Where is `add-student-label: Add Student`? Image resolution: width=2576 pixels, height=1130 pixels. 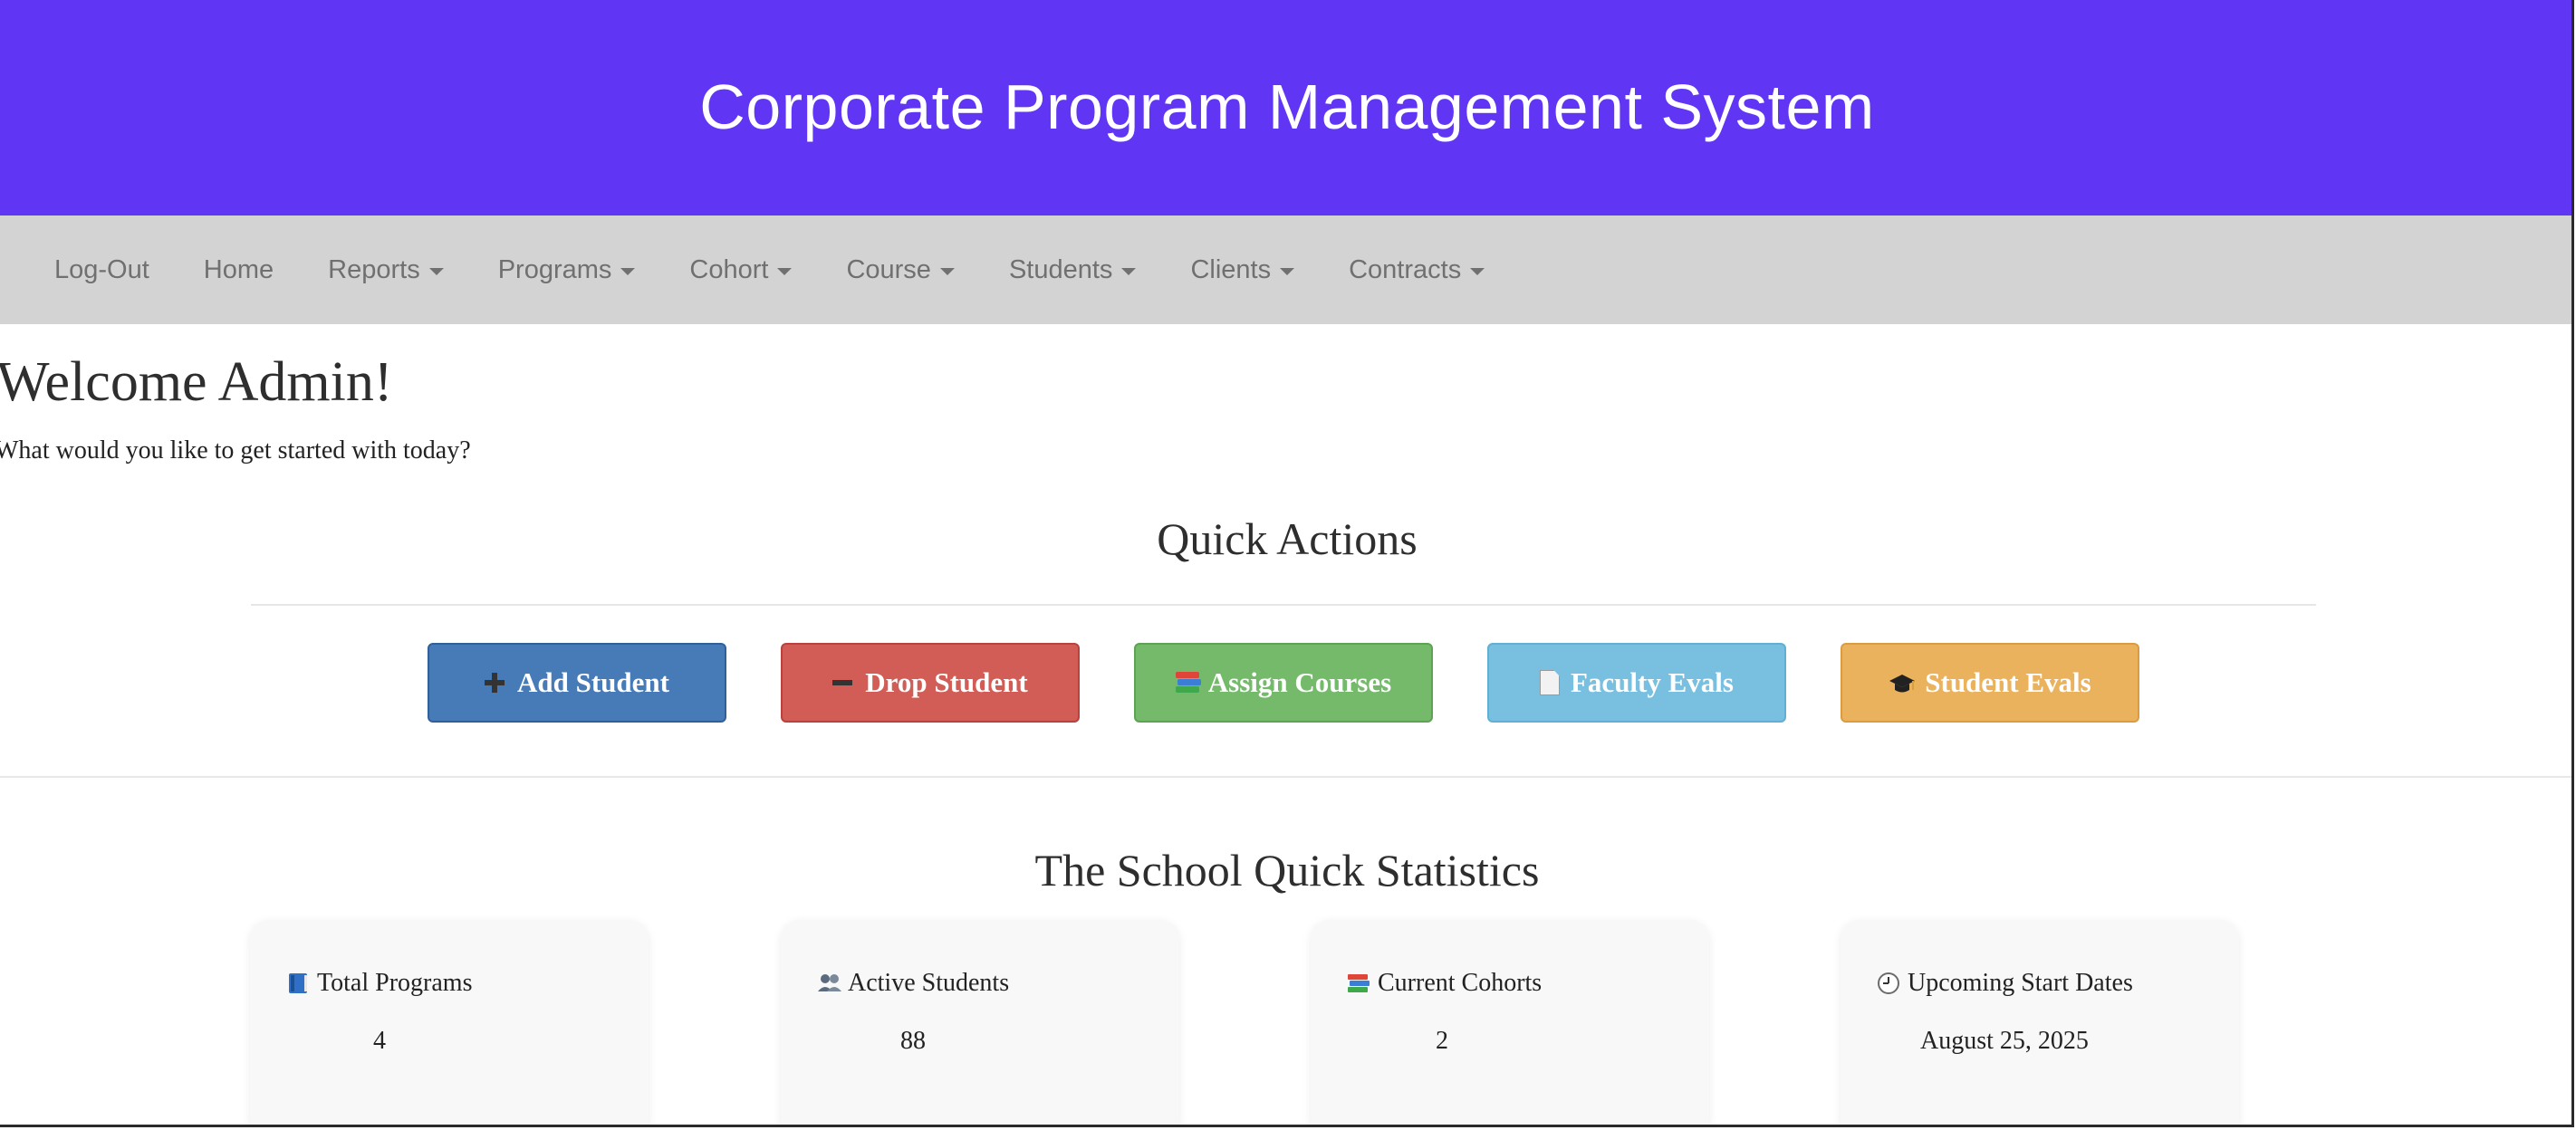 add-student-label: Add Student is located at coordinates (593, 682).